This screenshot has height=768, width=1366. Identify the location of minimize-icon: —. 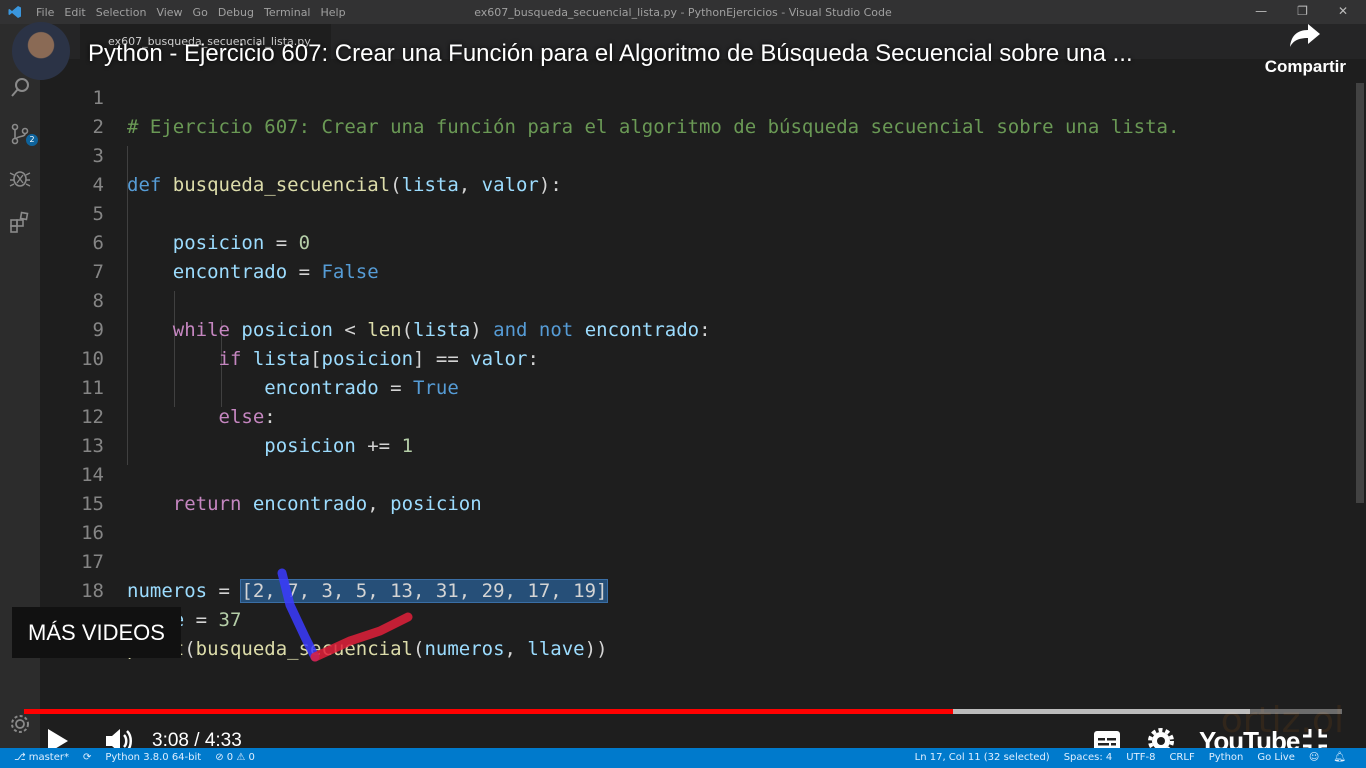
(1261, 11).